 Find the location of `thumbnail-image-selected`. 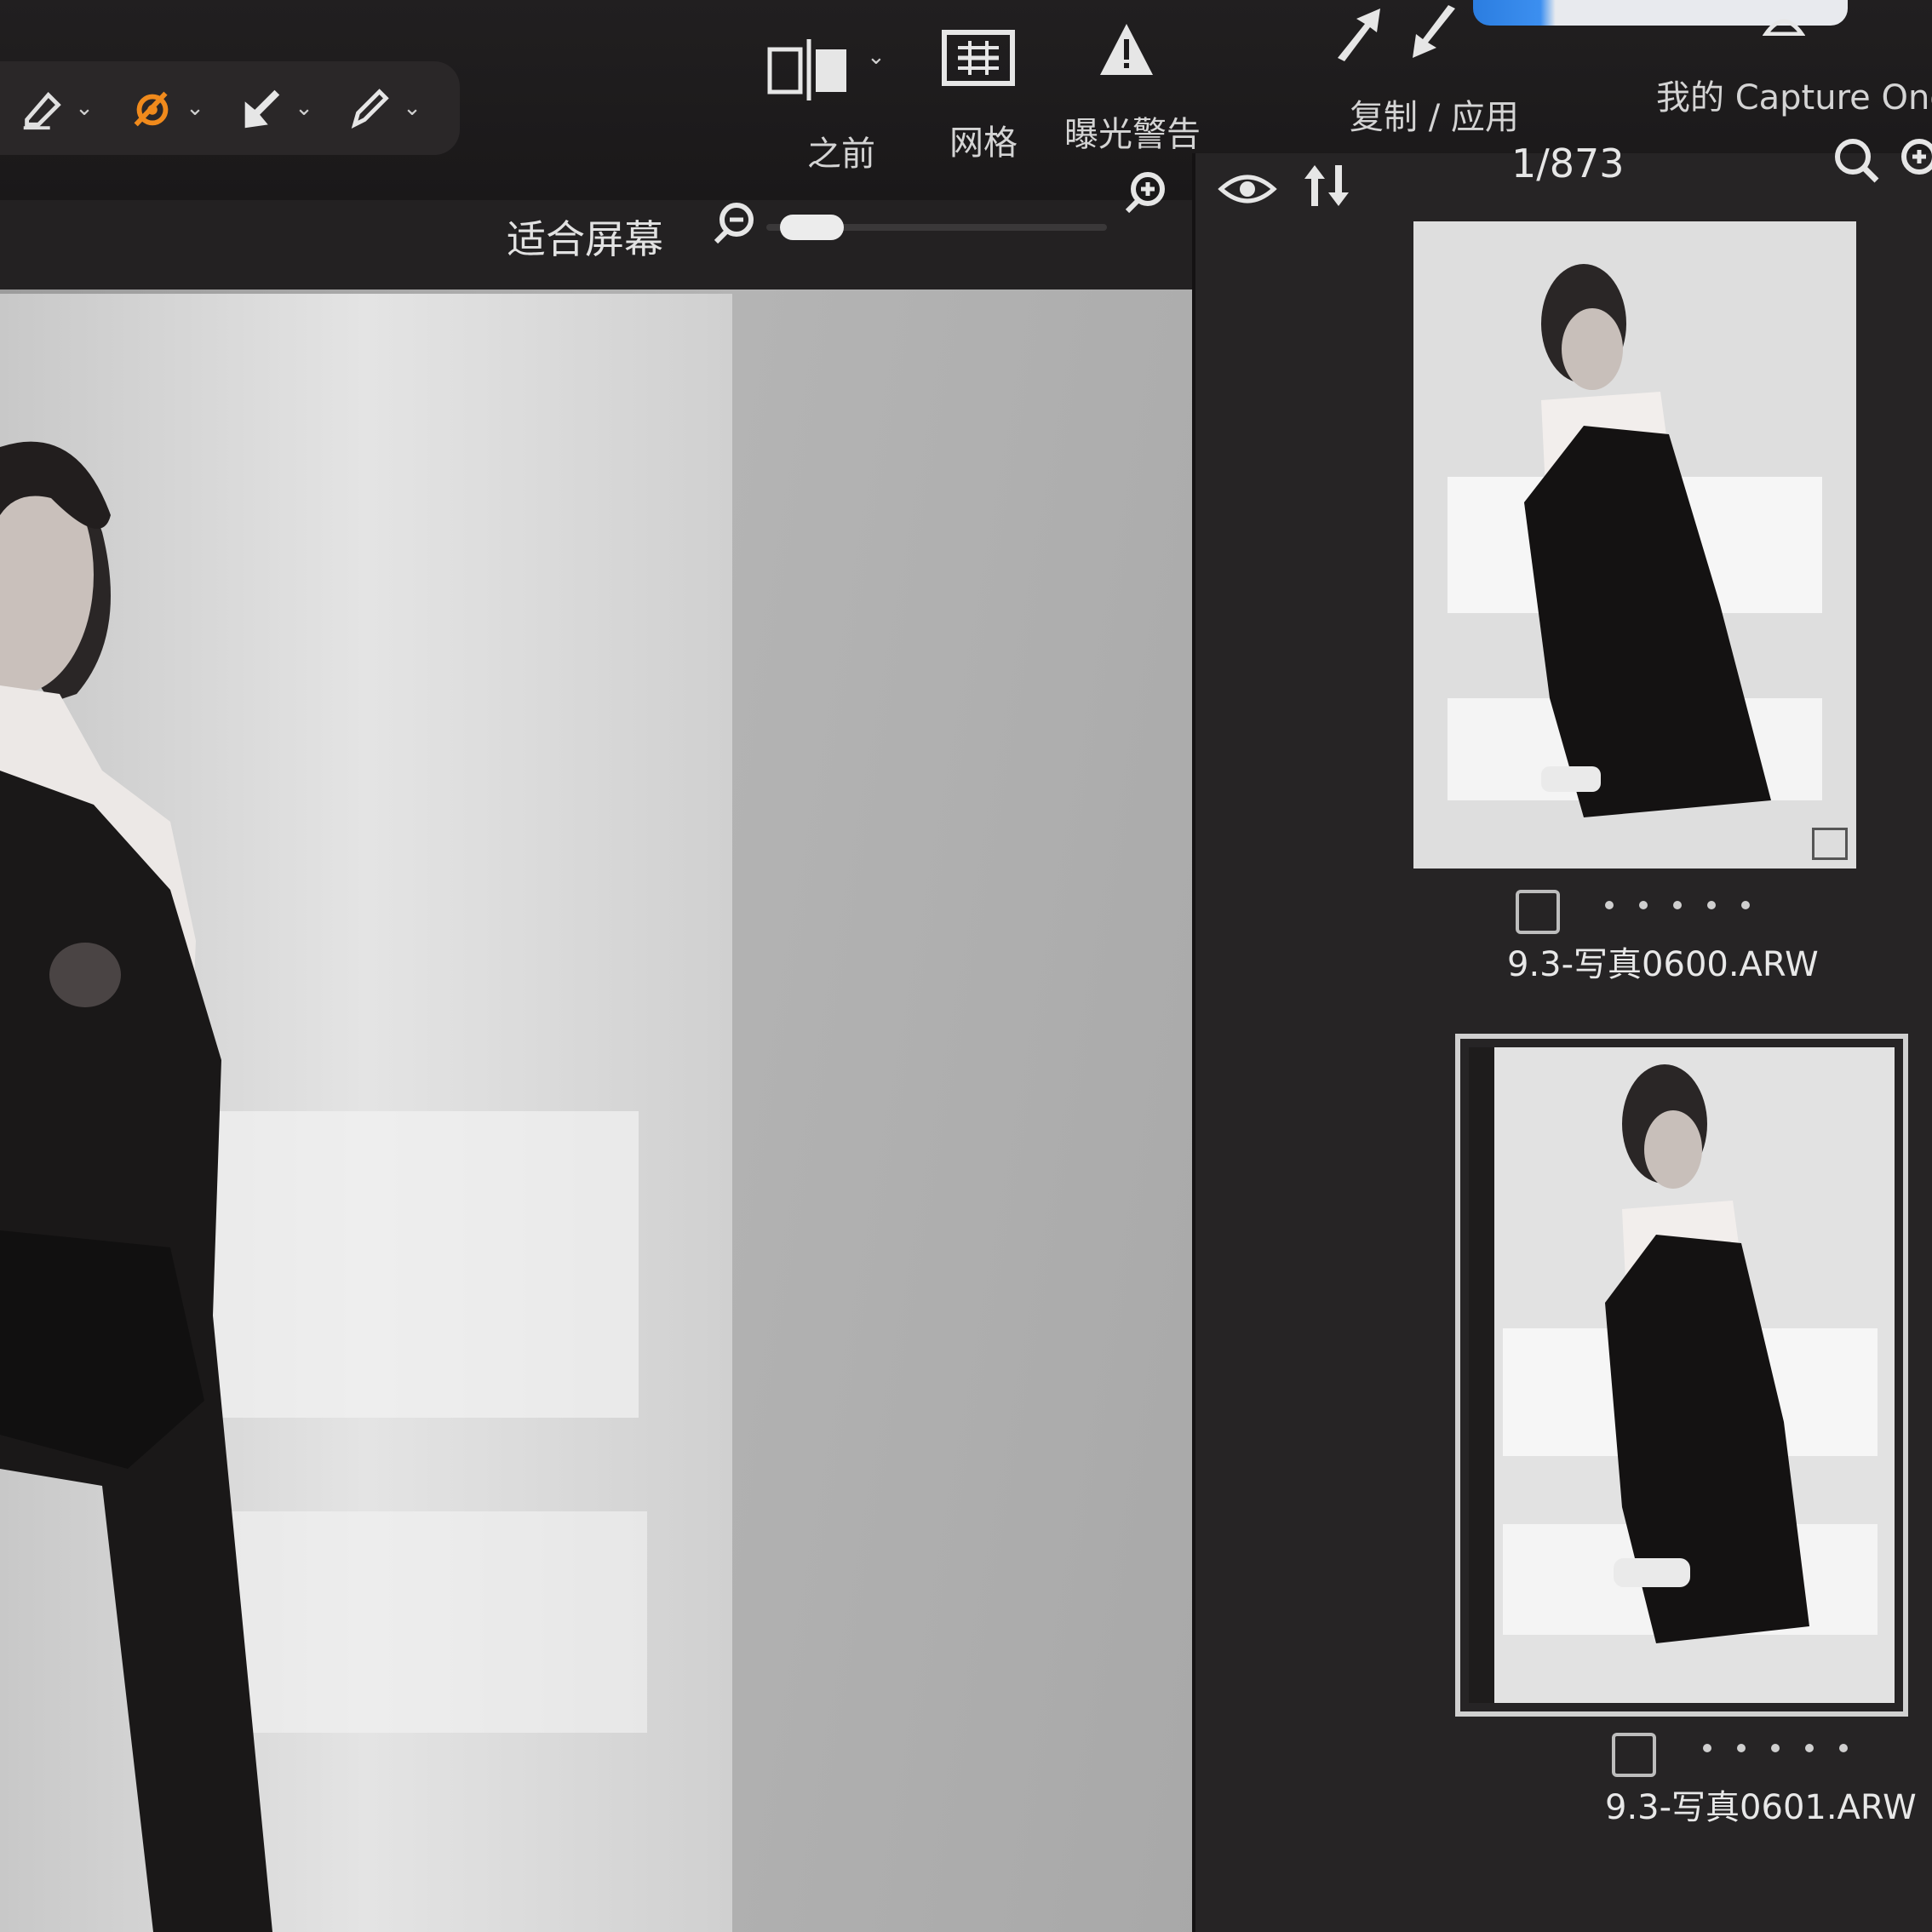

thumbnail-image-selected is located at coordinates (1681, 1375).